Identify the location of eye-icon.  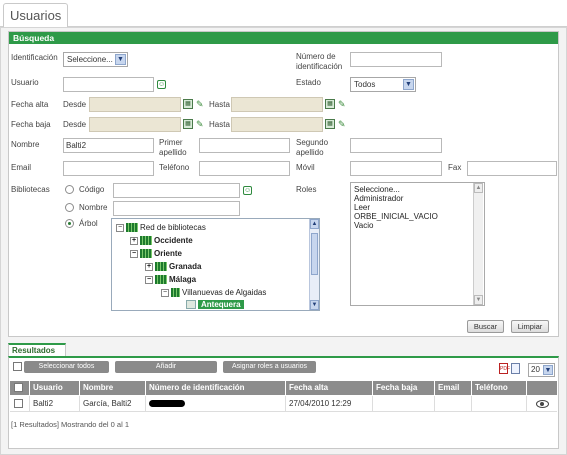
(542, 404).